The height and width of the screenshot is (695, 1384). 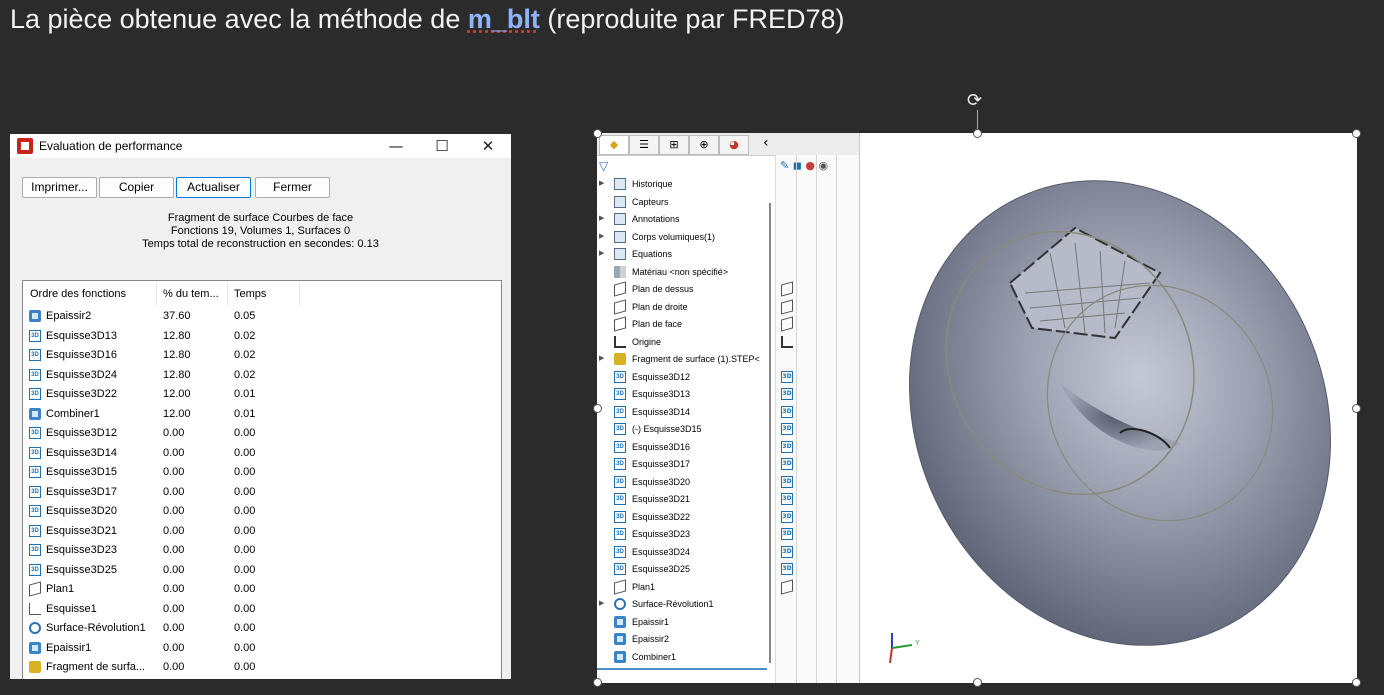 What do you see at coordinates (262, 609) in the screenshot?
I see `table-row: Esquisse1 0.00 0.00` at bounding box center [262, 609].